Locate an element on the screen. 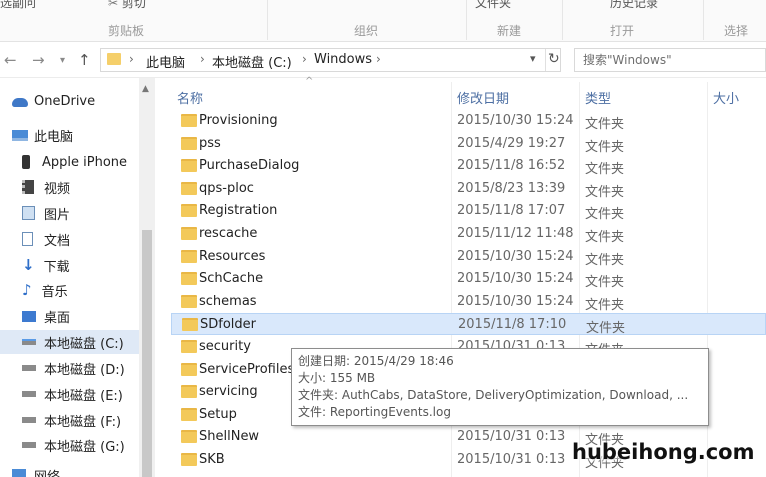 The height and width of the screenshot is (477, 766). watermark: hubeihong.com is located at coordinates (663, 452).